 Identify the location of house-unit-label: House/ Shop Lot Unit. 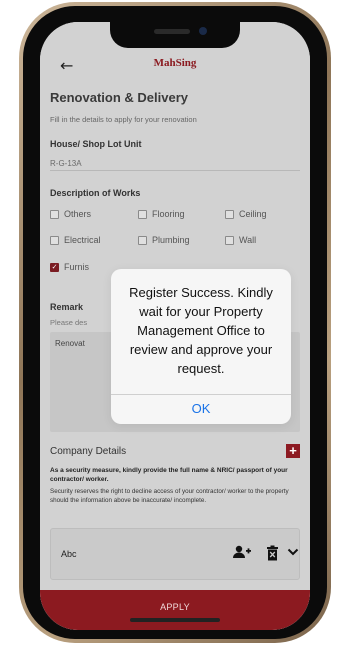
(96, 144).